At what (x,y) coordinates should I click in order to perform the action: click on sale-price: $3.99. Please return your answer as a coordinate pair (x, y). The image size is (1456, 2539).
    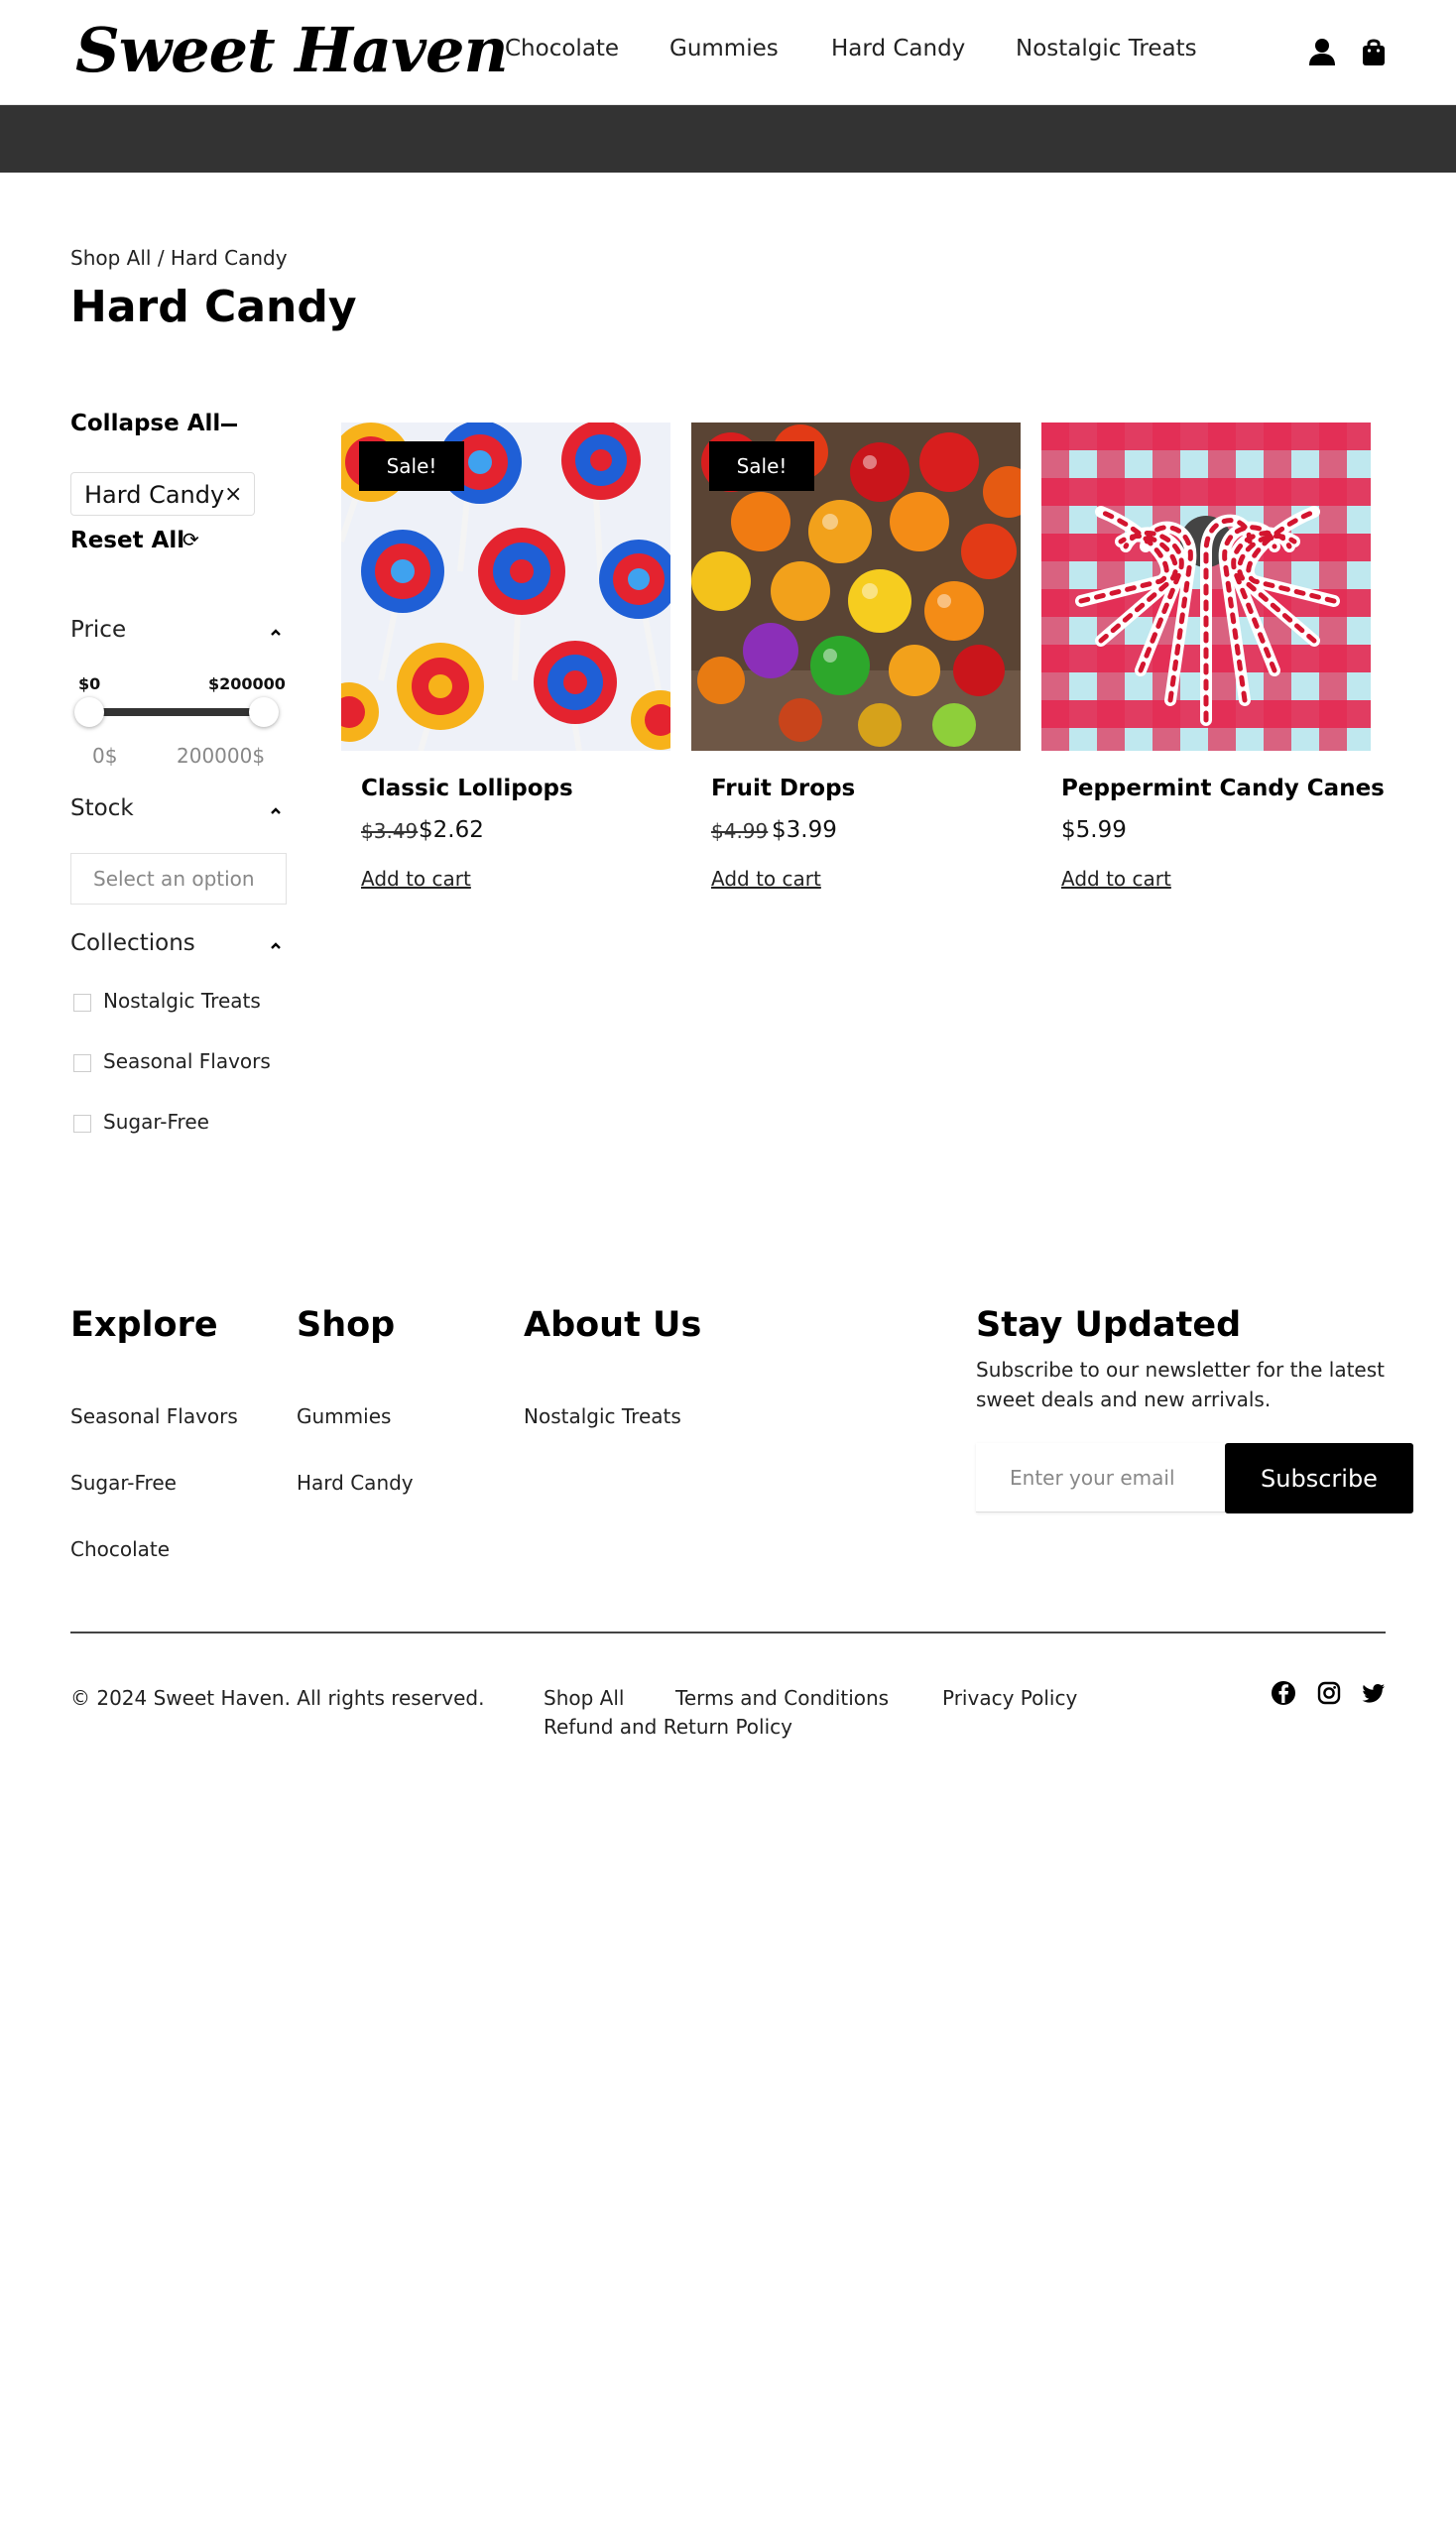
    Looking at the image, I should click on (804, 830).